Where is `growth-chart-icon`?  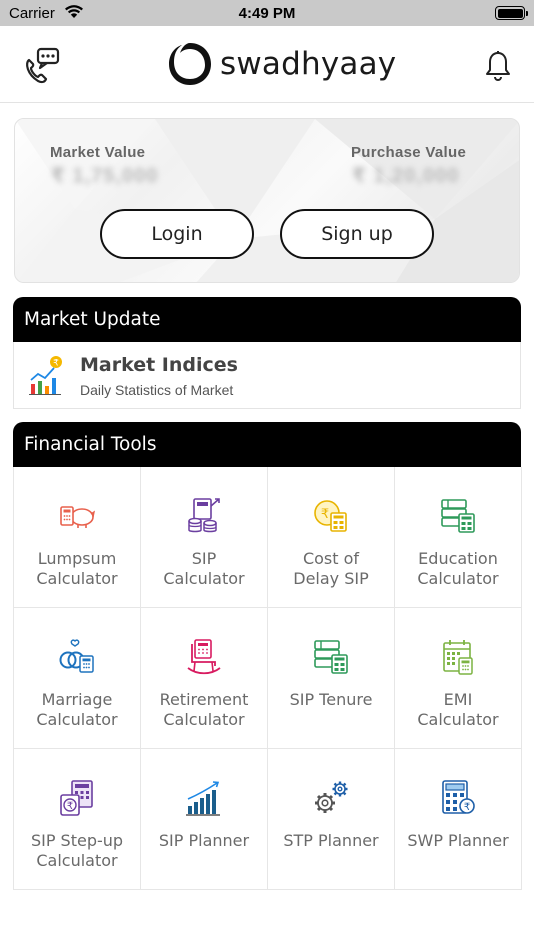 growth-chart-icon is located at coordinates (203, 798).